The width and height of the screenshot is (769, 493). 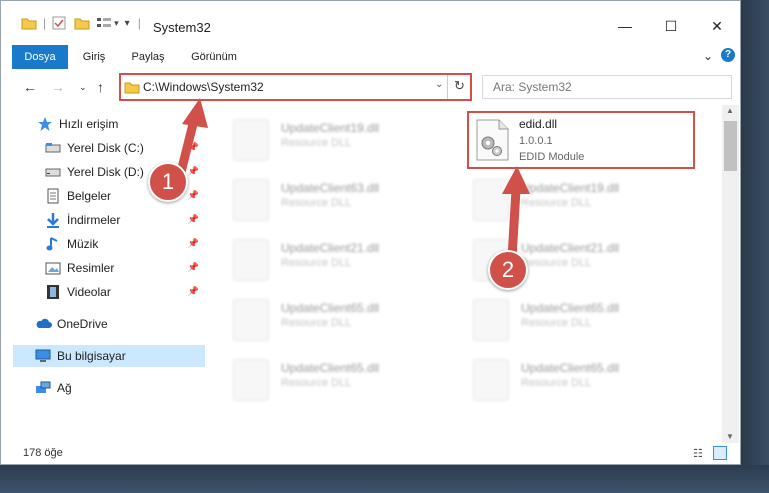 I want to click on sidebar-item-music: Müzik 📌, so click(x=125, y=244).